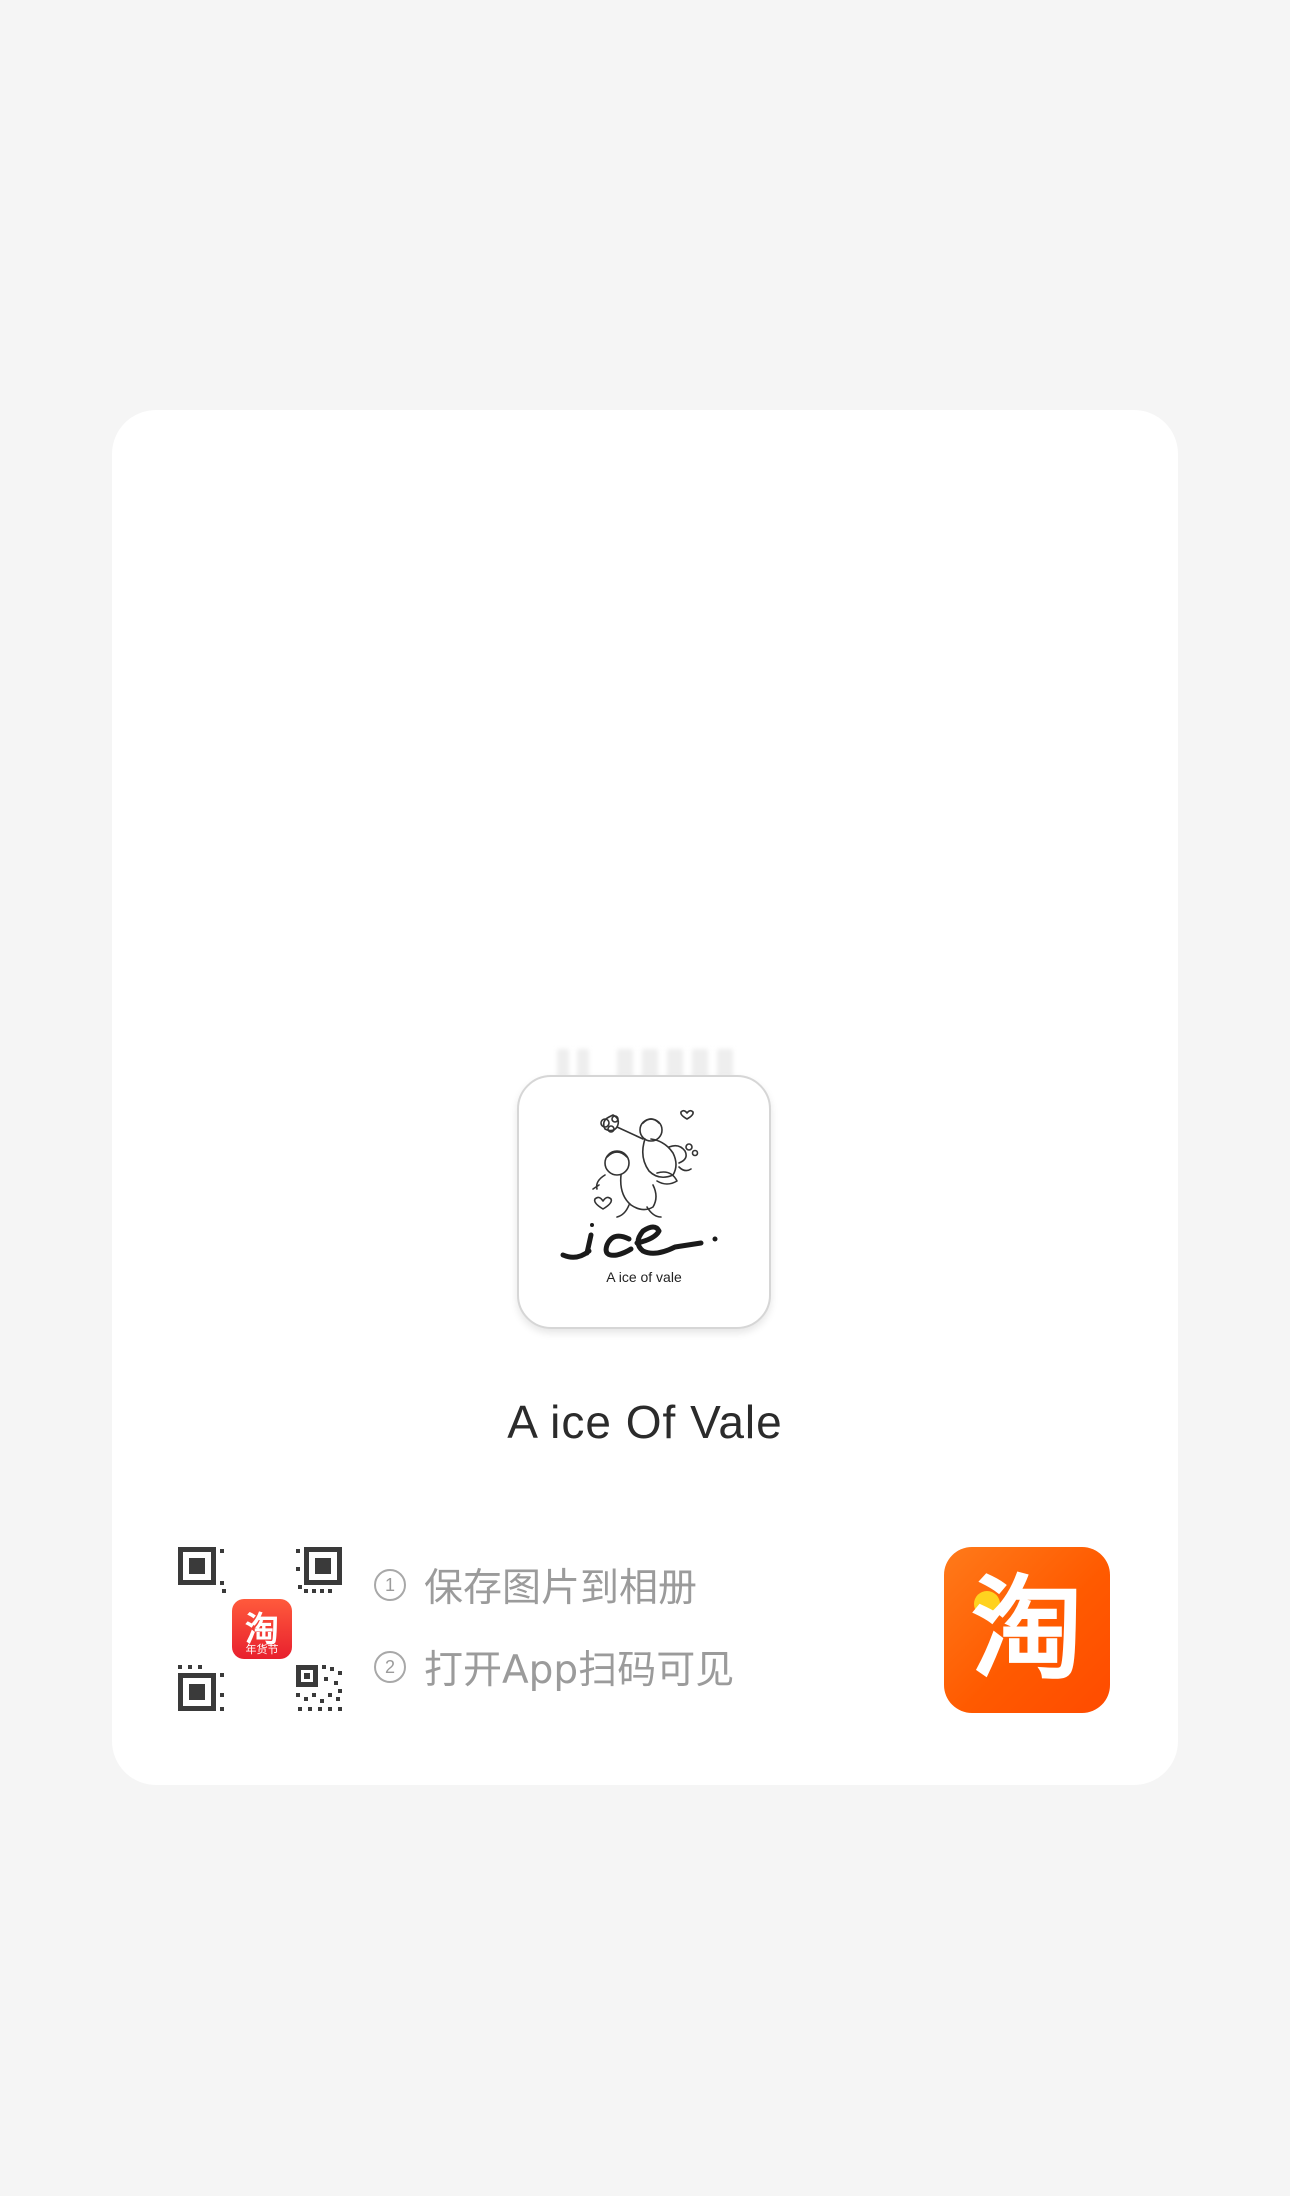 This screenshot has height=2196, width=1290. Describe the element at coordinates (390, 1585) in the screenshot. I see `step-number: 1` at that location.